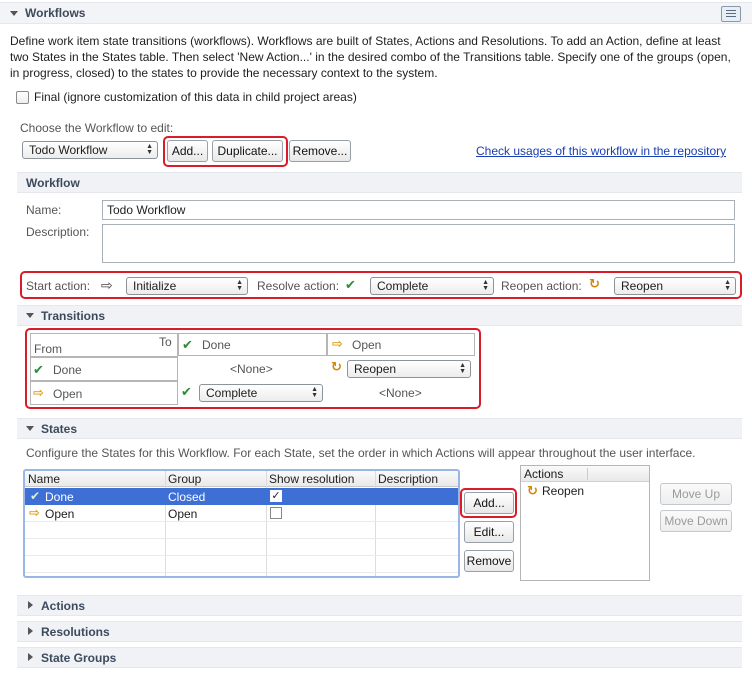 This screenshot has height=686, width=752. I want to click on column-header-done-label: Done, so click(216, 345).